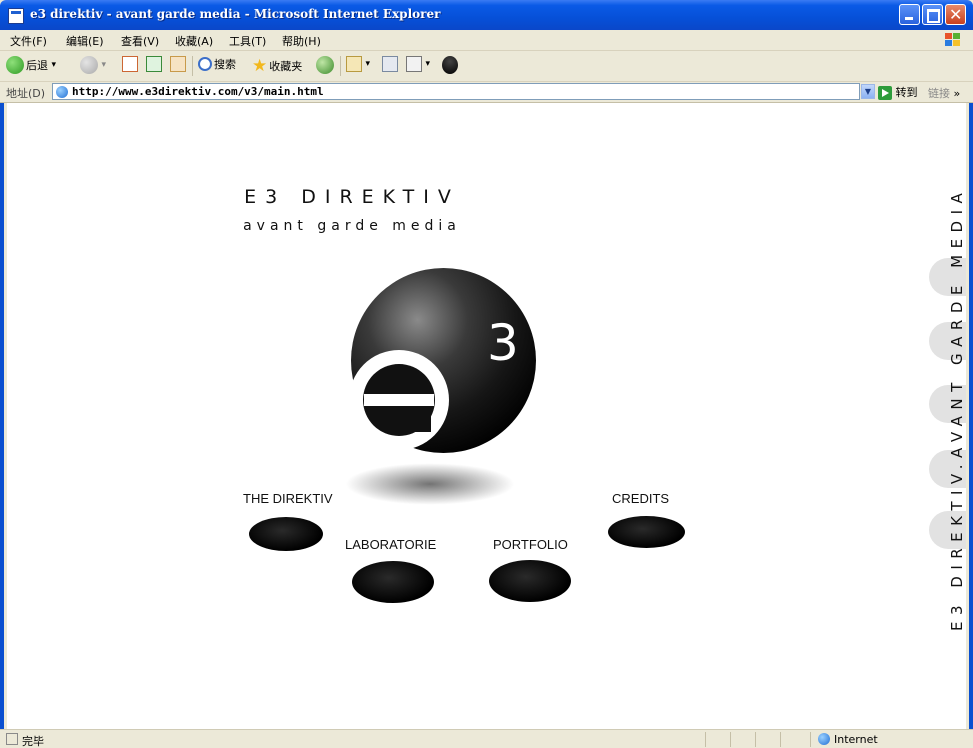  Describe the element at coordinates (247, 41) in the screenshot. I see `menu-tools: 工具(T)` at that location.